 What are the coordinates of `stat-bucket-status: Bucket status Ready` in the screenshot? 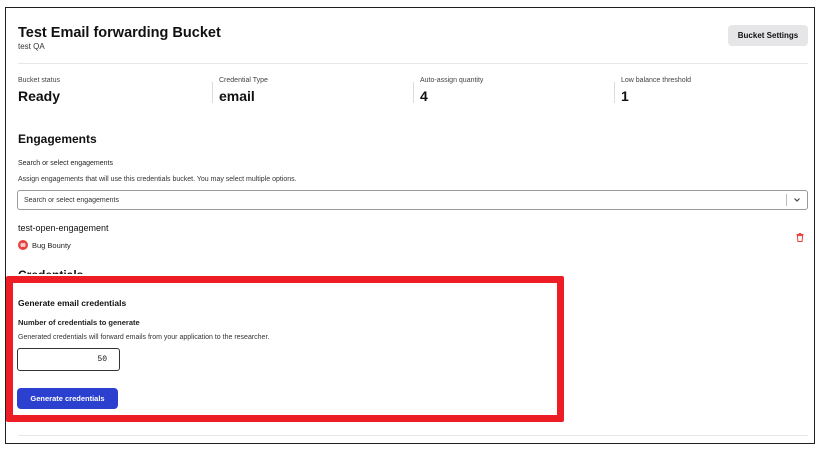 It's located at (39, 90).